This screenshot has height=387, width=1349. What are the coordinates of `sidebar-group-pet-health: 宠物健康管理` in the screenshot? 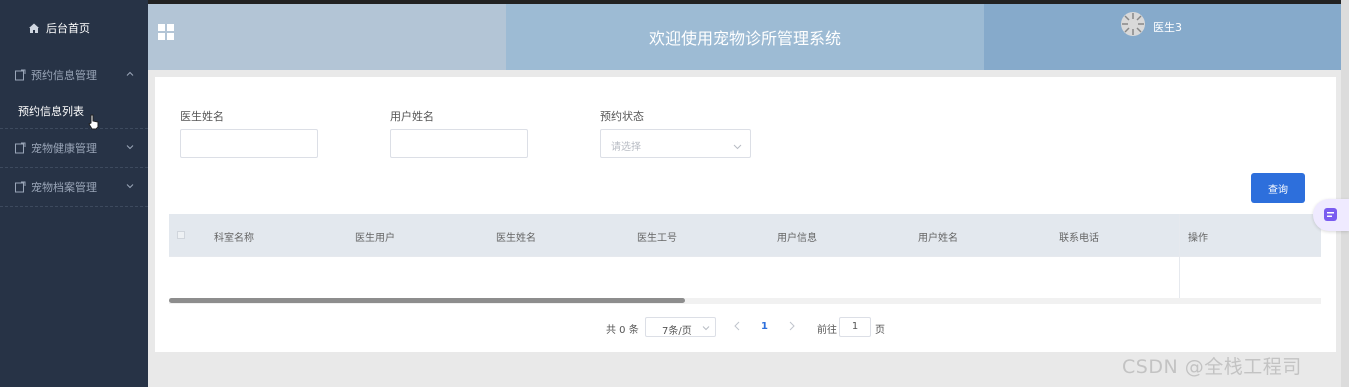 It's located at (74, 148).